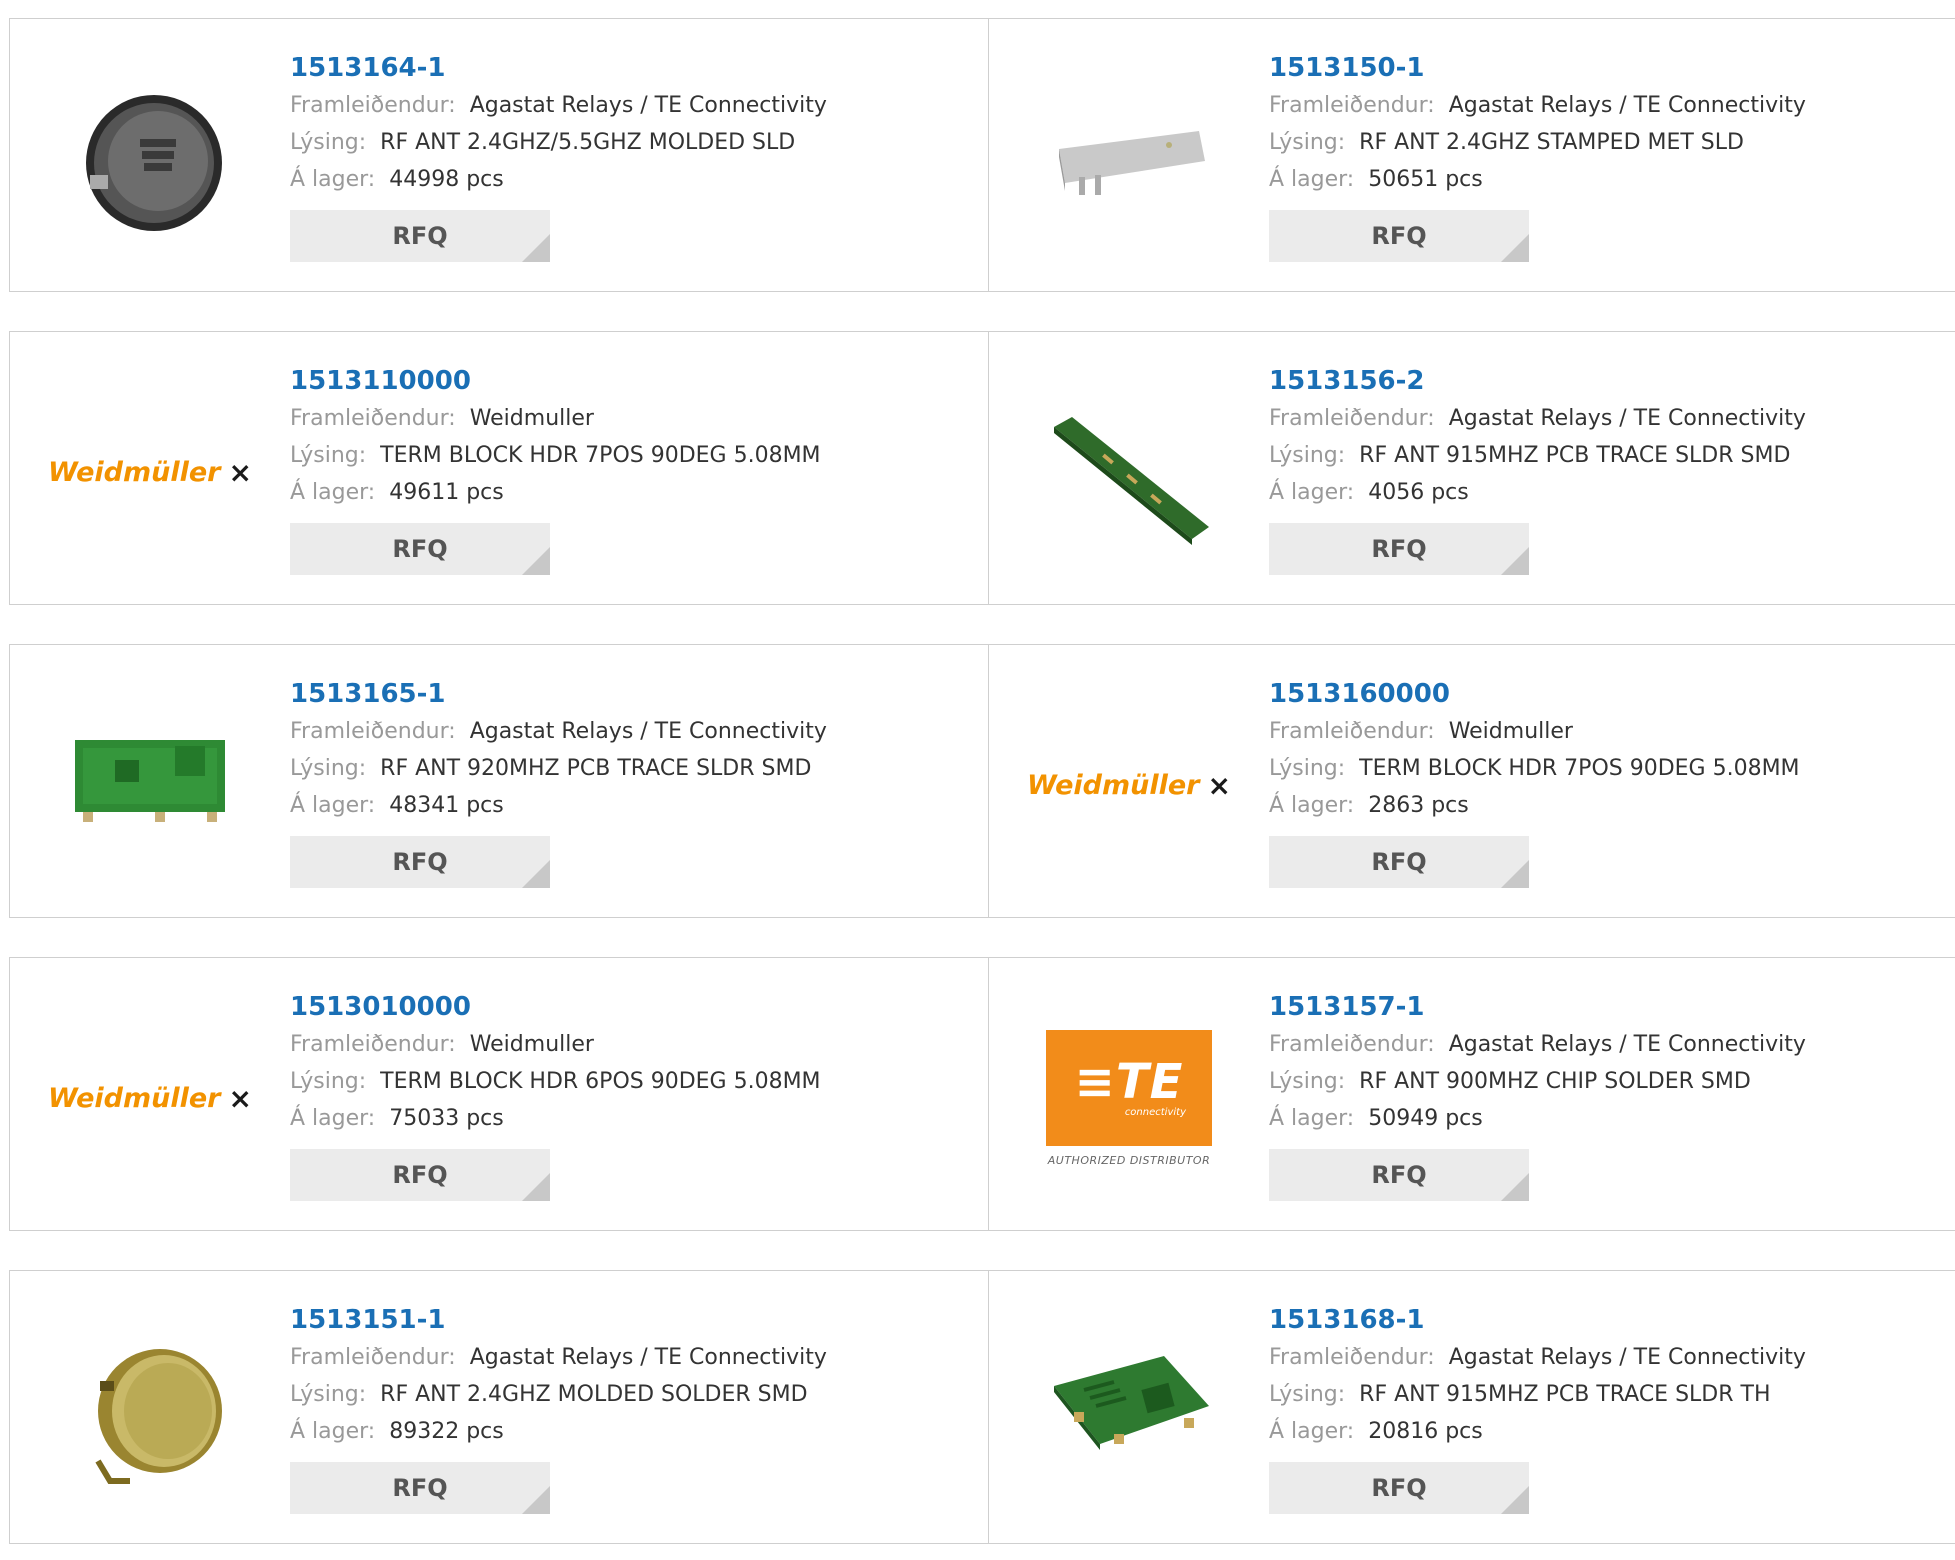 Image resolution: width=1955 pixels, height=1560 pixels. I want to click on description-value: RF ANT 2.4GHZ MOLDED SOLDER SMD, so click(594, 1394).